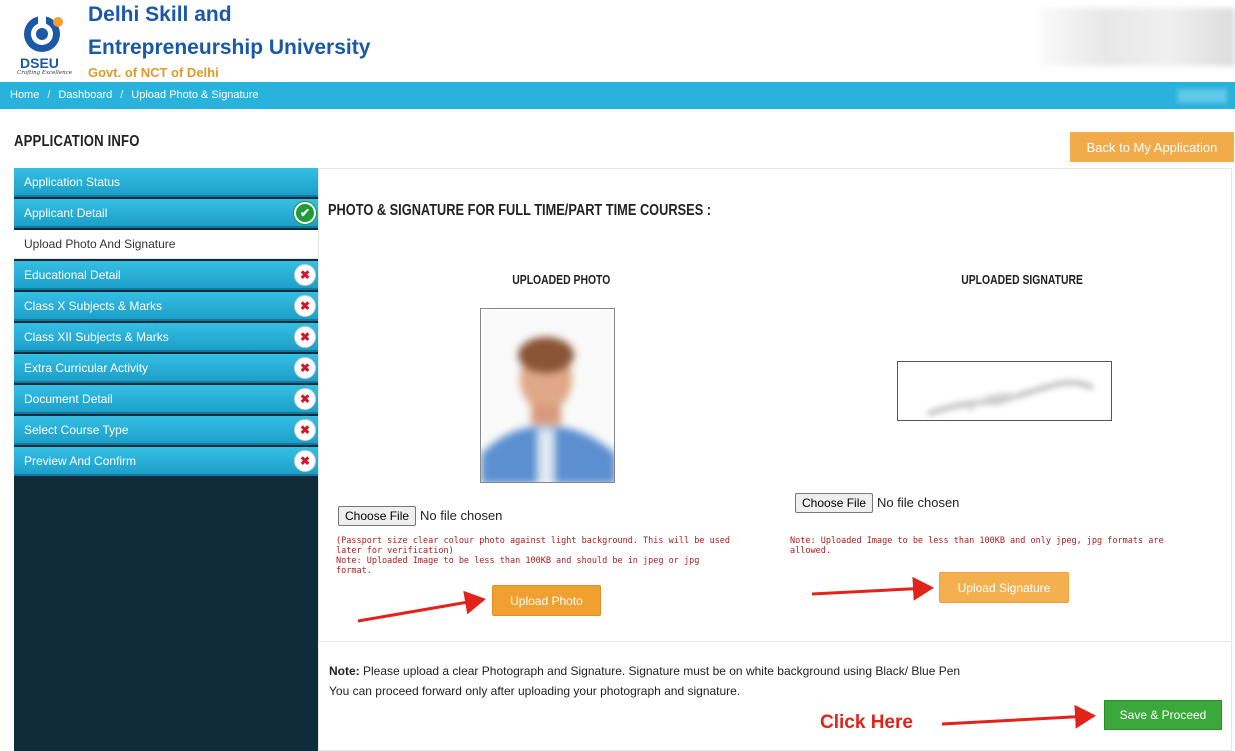 The width and height of the screenshot is (1235, 751). Describe the element at coordinates (1202, 96) in the screenshot. I see `blurred-nav-item` at that location.